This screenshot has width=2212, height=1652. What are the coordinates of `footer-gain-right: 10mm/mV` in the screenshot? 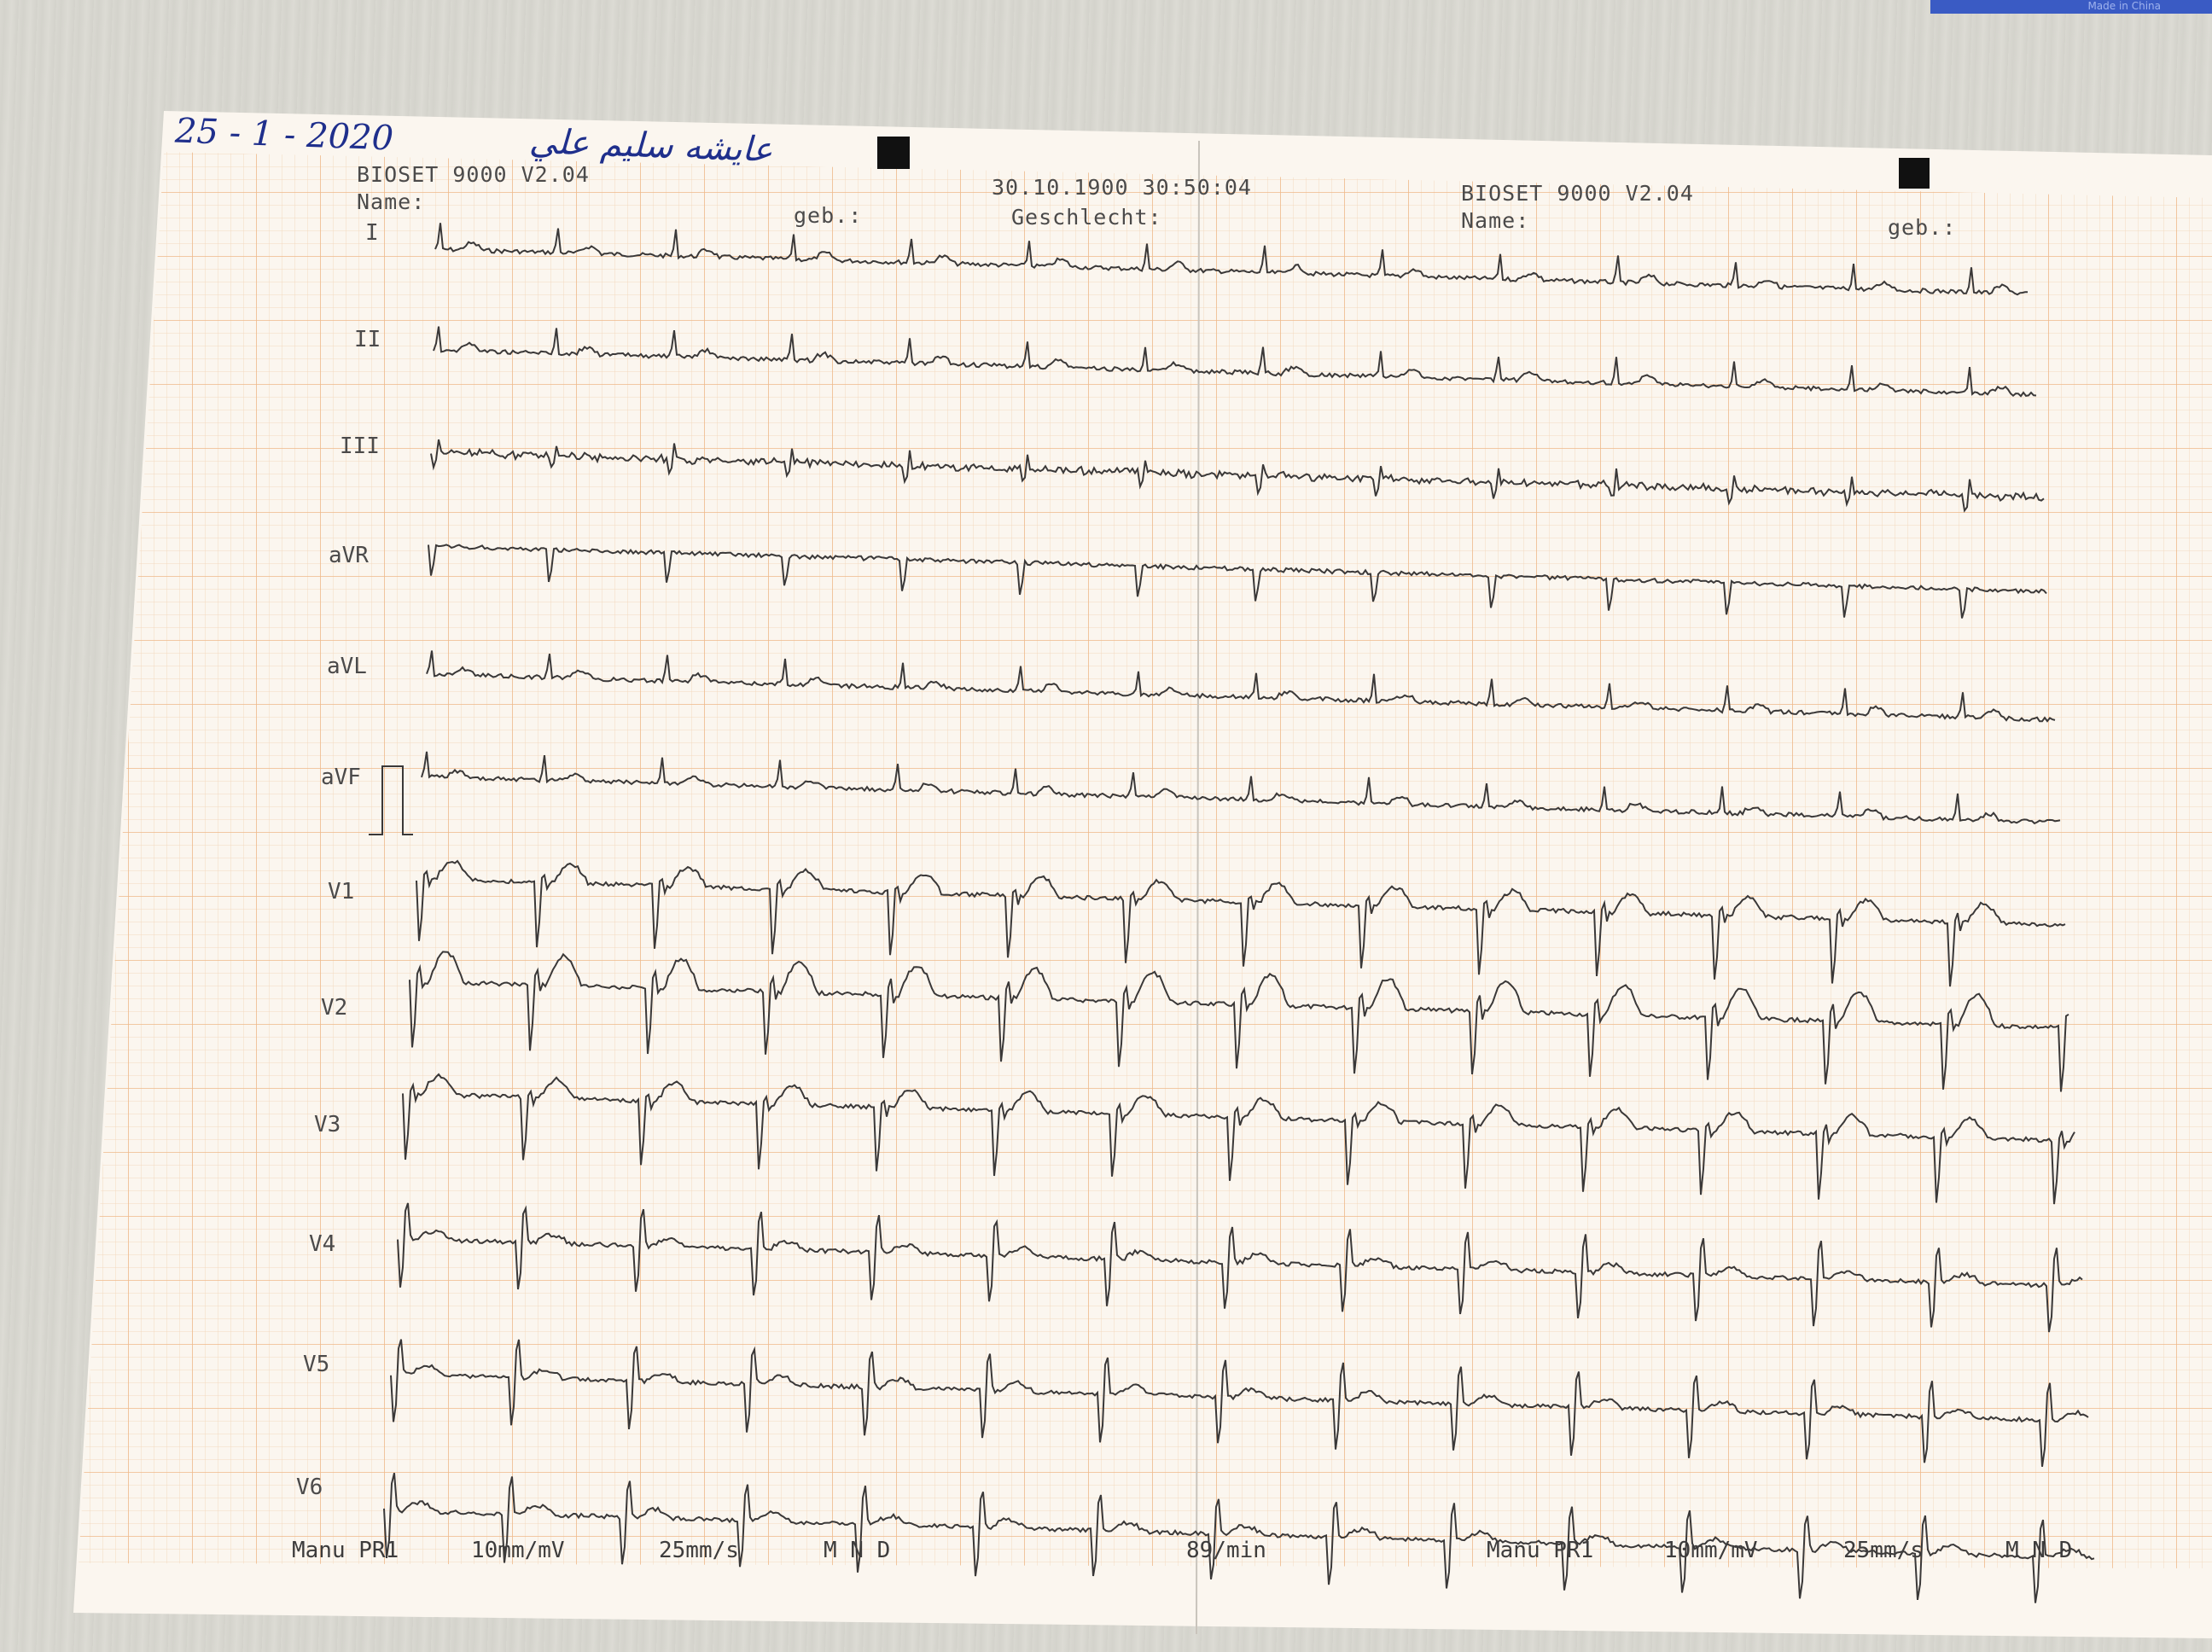 It's located at (1711, 1550).